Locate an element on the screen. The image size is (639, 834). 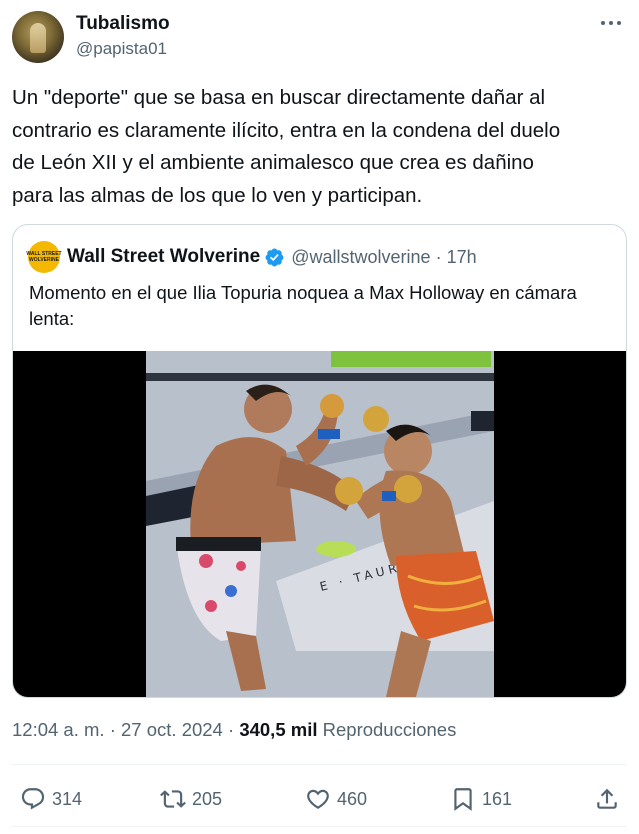
heart-icon is located at coordinates (318, 799).